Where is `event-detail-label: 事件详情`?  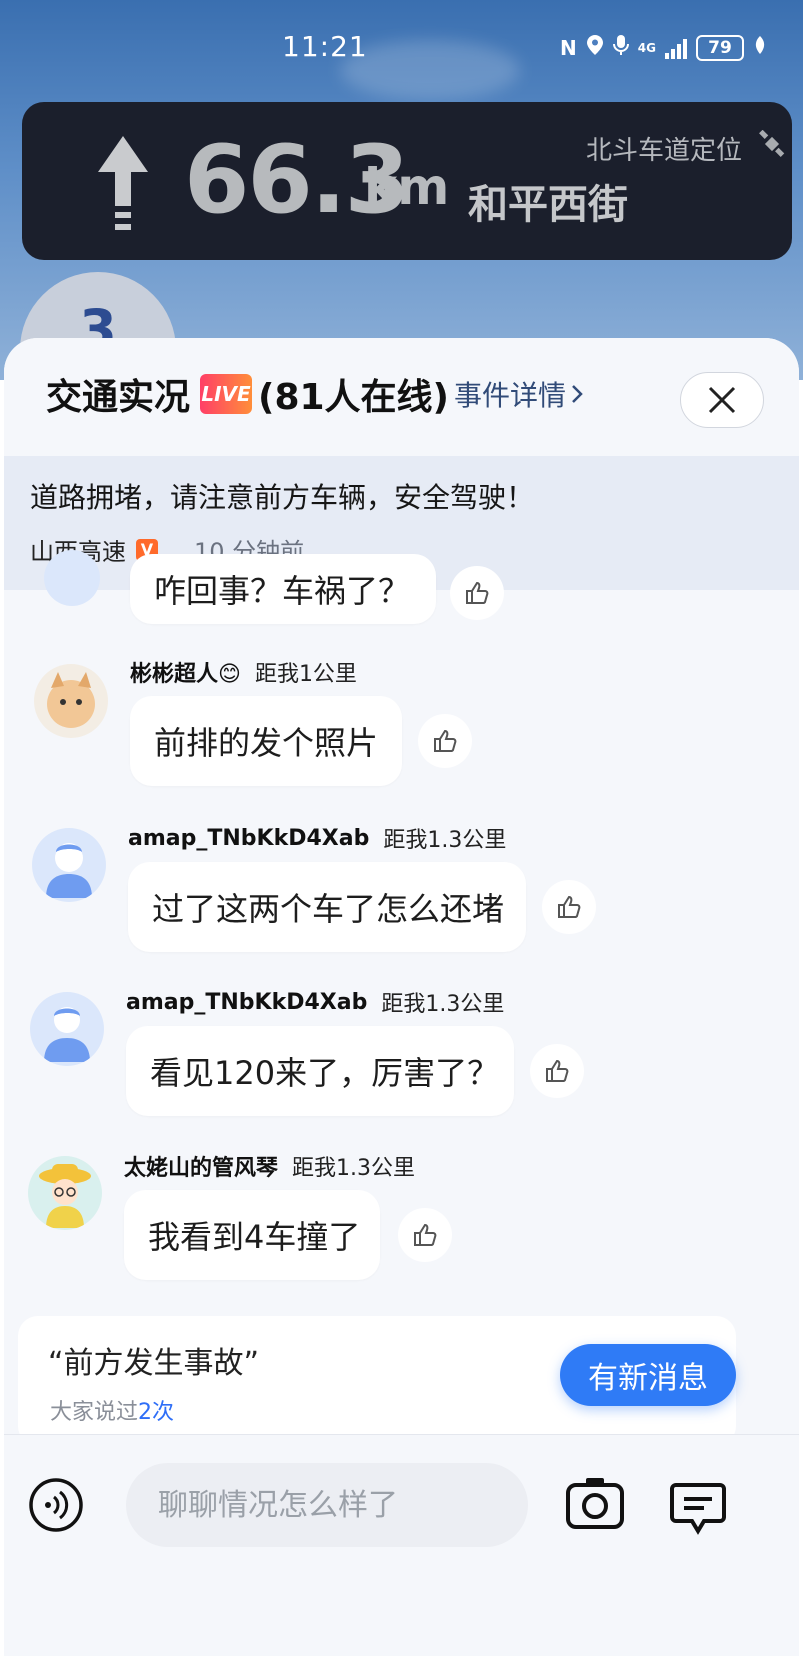 event-detail-label: 事件详情 is located at coordinates (510, 395).